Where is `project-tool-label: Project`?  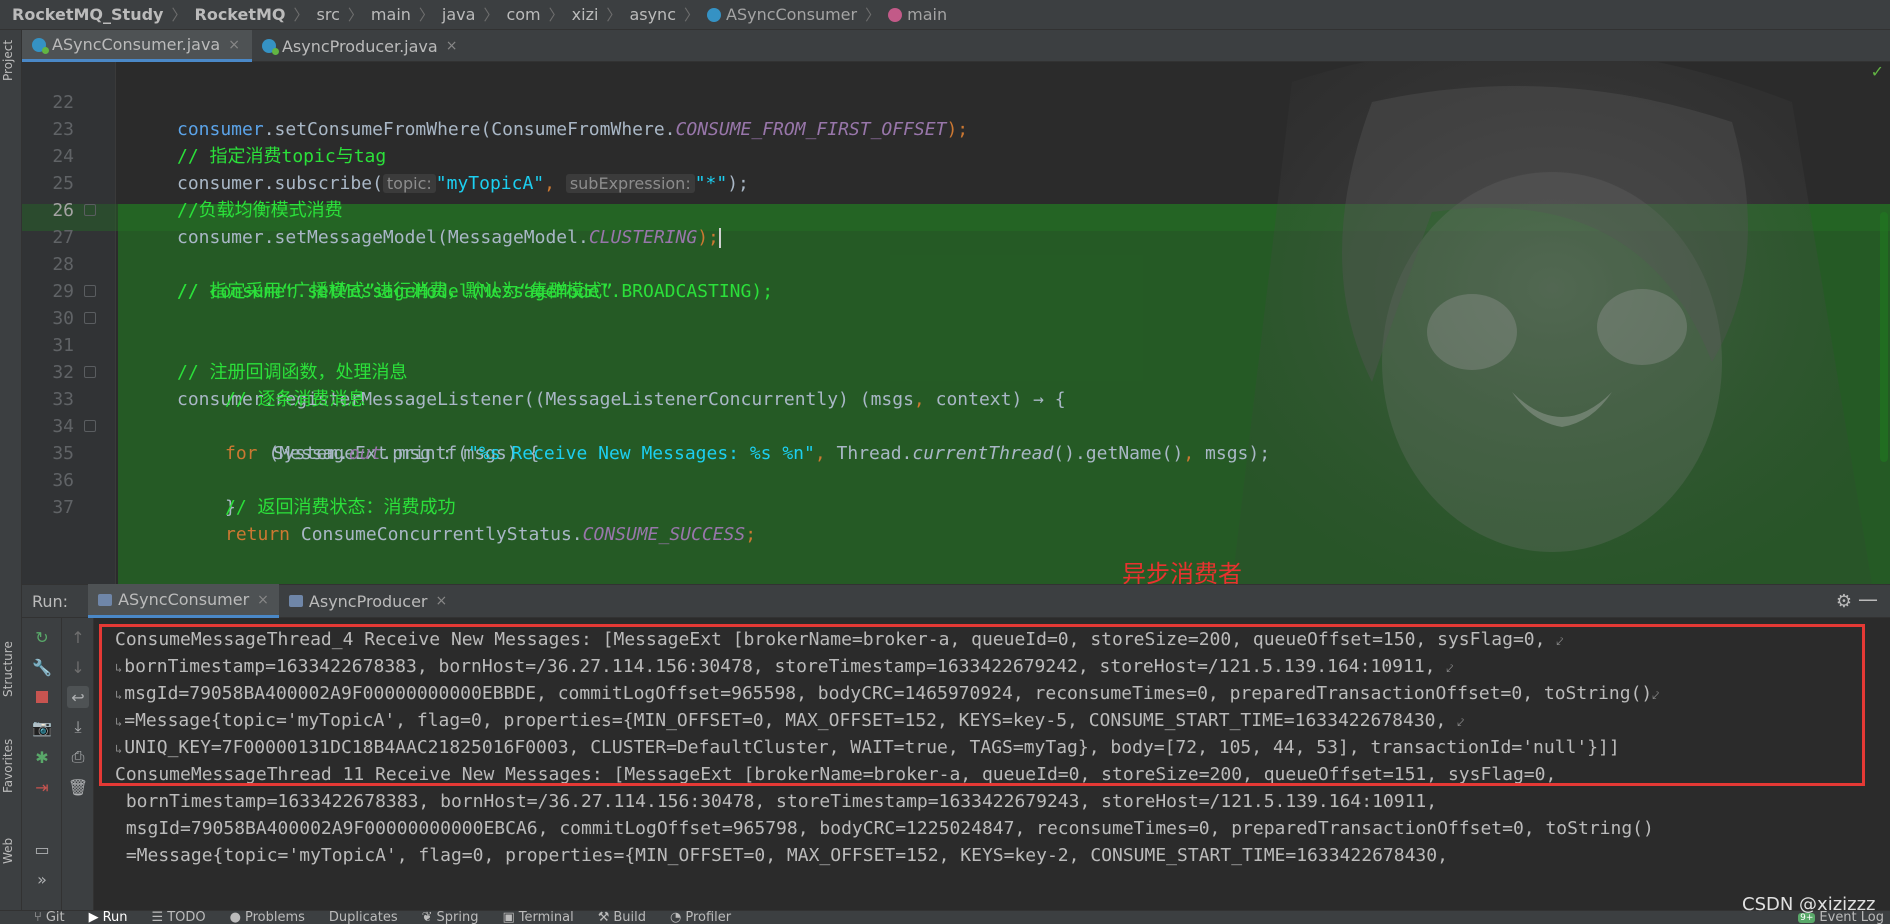 project-tool-label: Project is located at coordinates (8, 60).